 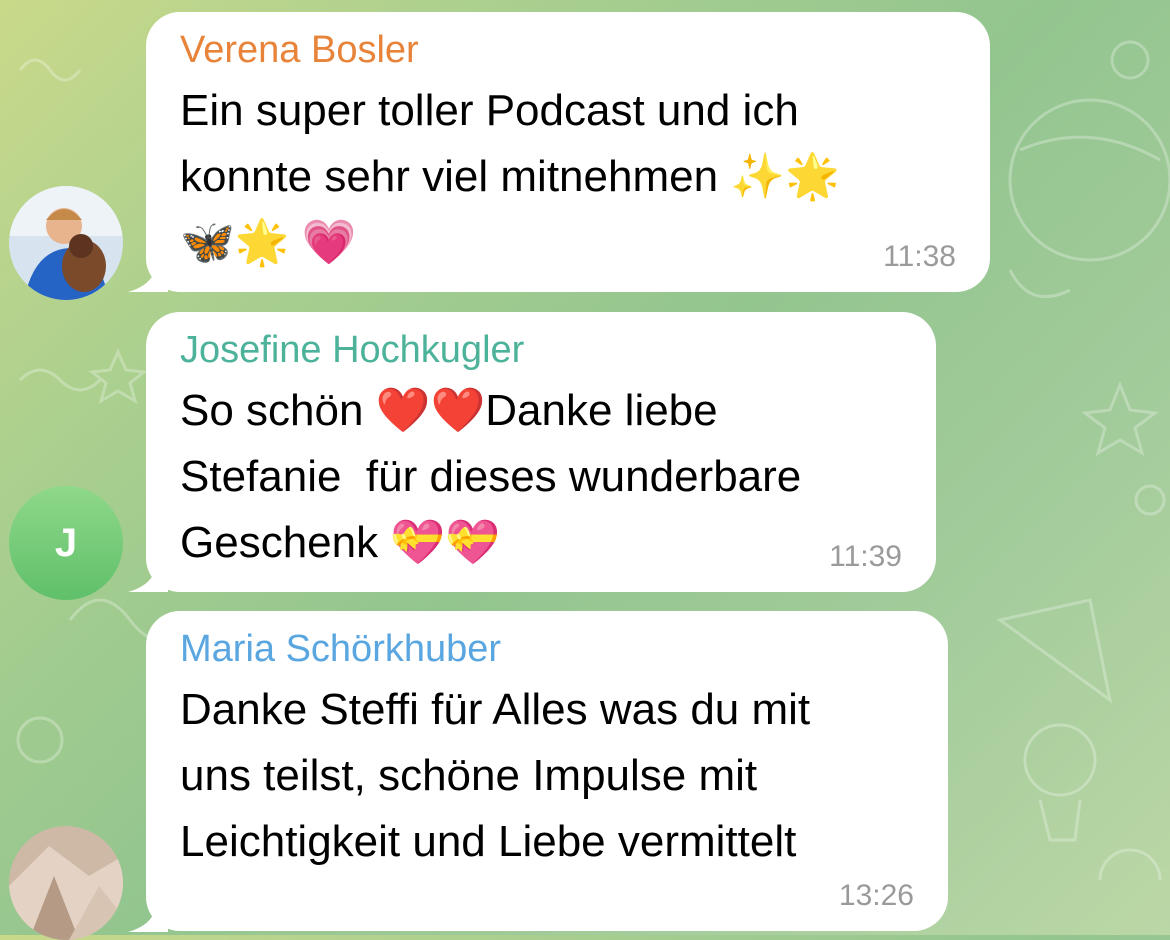 What do you see at coordinates (568, 50) in the screenshot?
I see `sender-name: Verena Bosler` at bounding box center [568, 50].